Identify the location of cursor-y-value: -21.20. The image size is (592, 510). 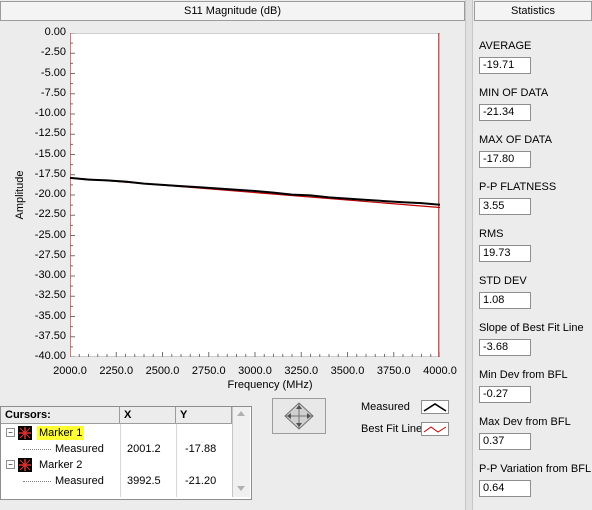
(201, 481).